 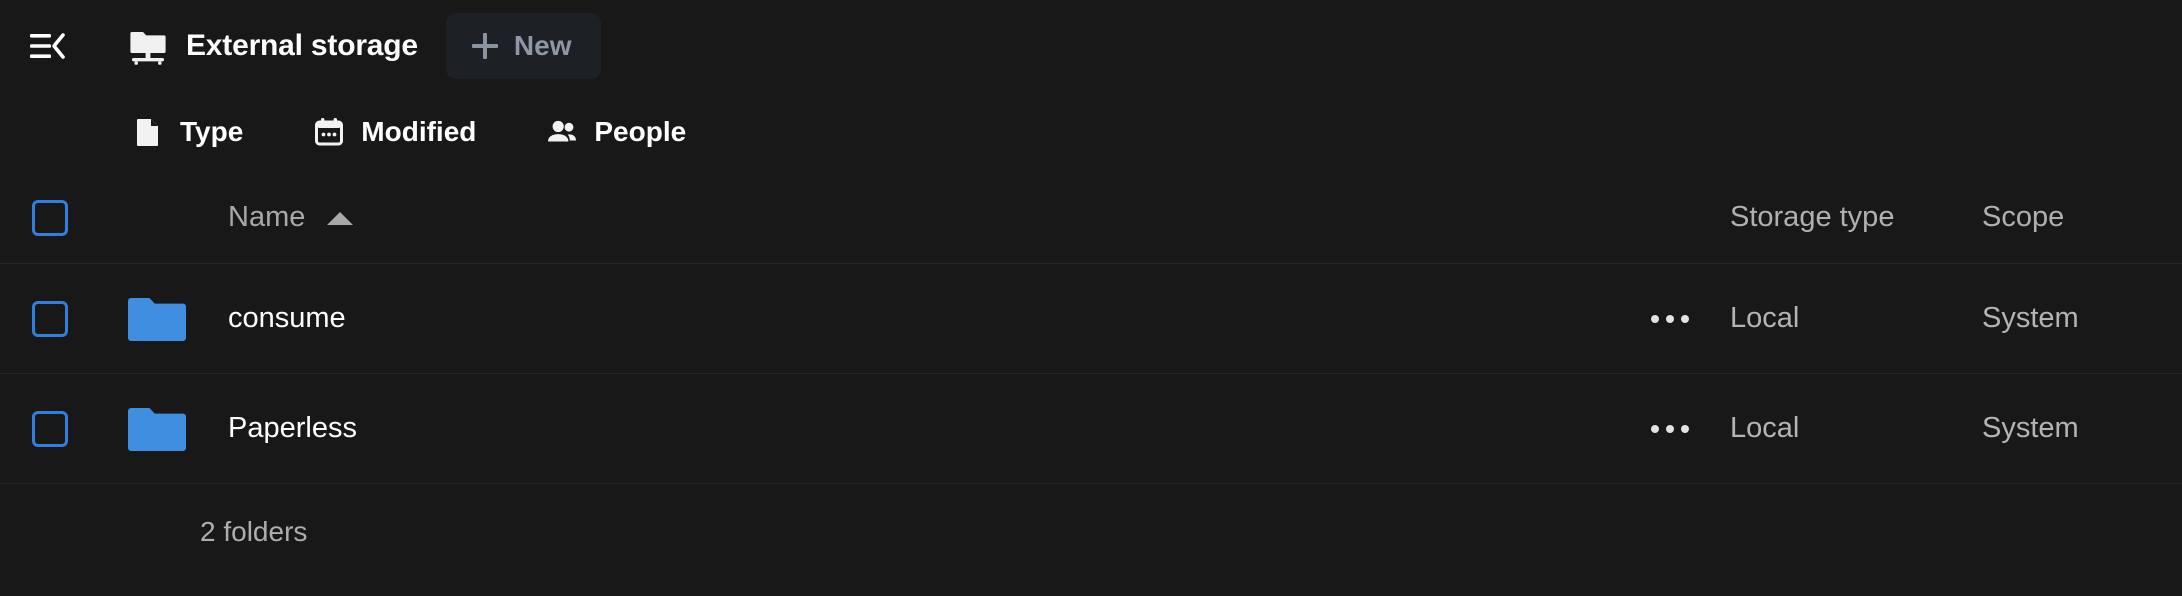 What do you see at coordinates (148, 48) in the screenshot?
I see `external-storage-folder-icon` at bounding box center [148, 48].